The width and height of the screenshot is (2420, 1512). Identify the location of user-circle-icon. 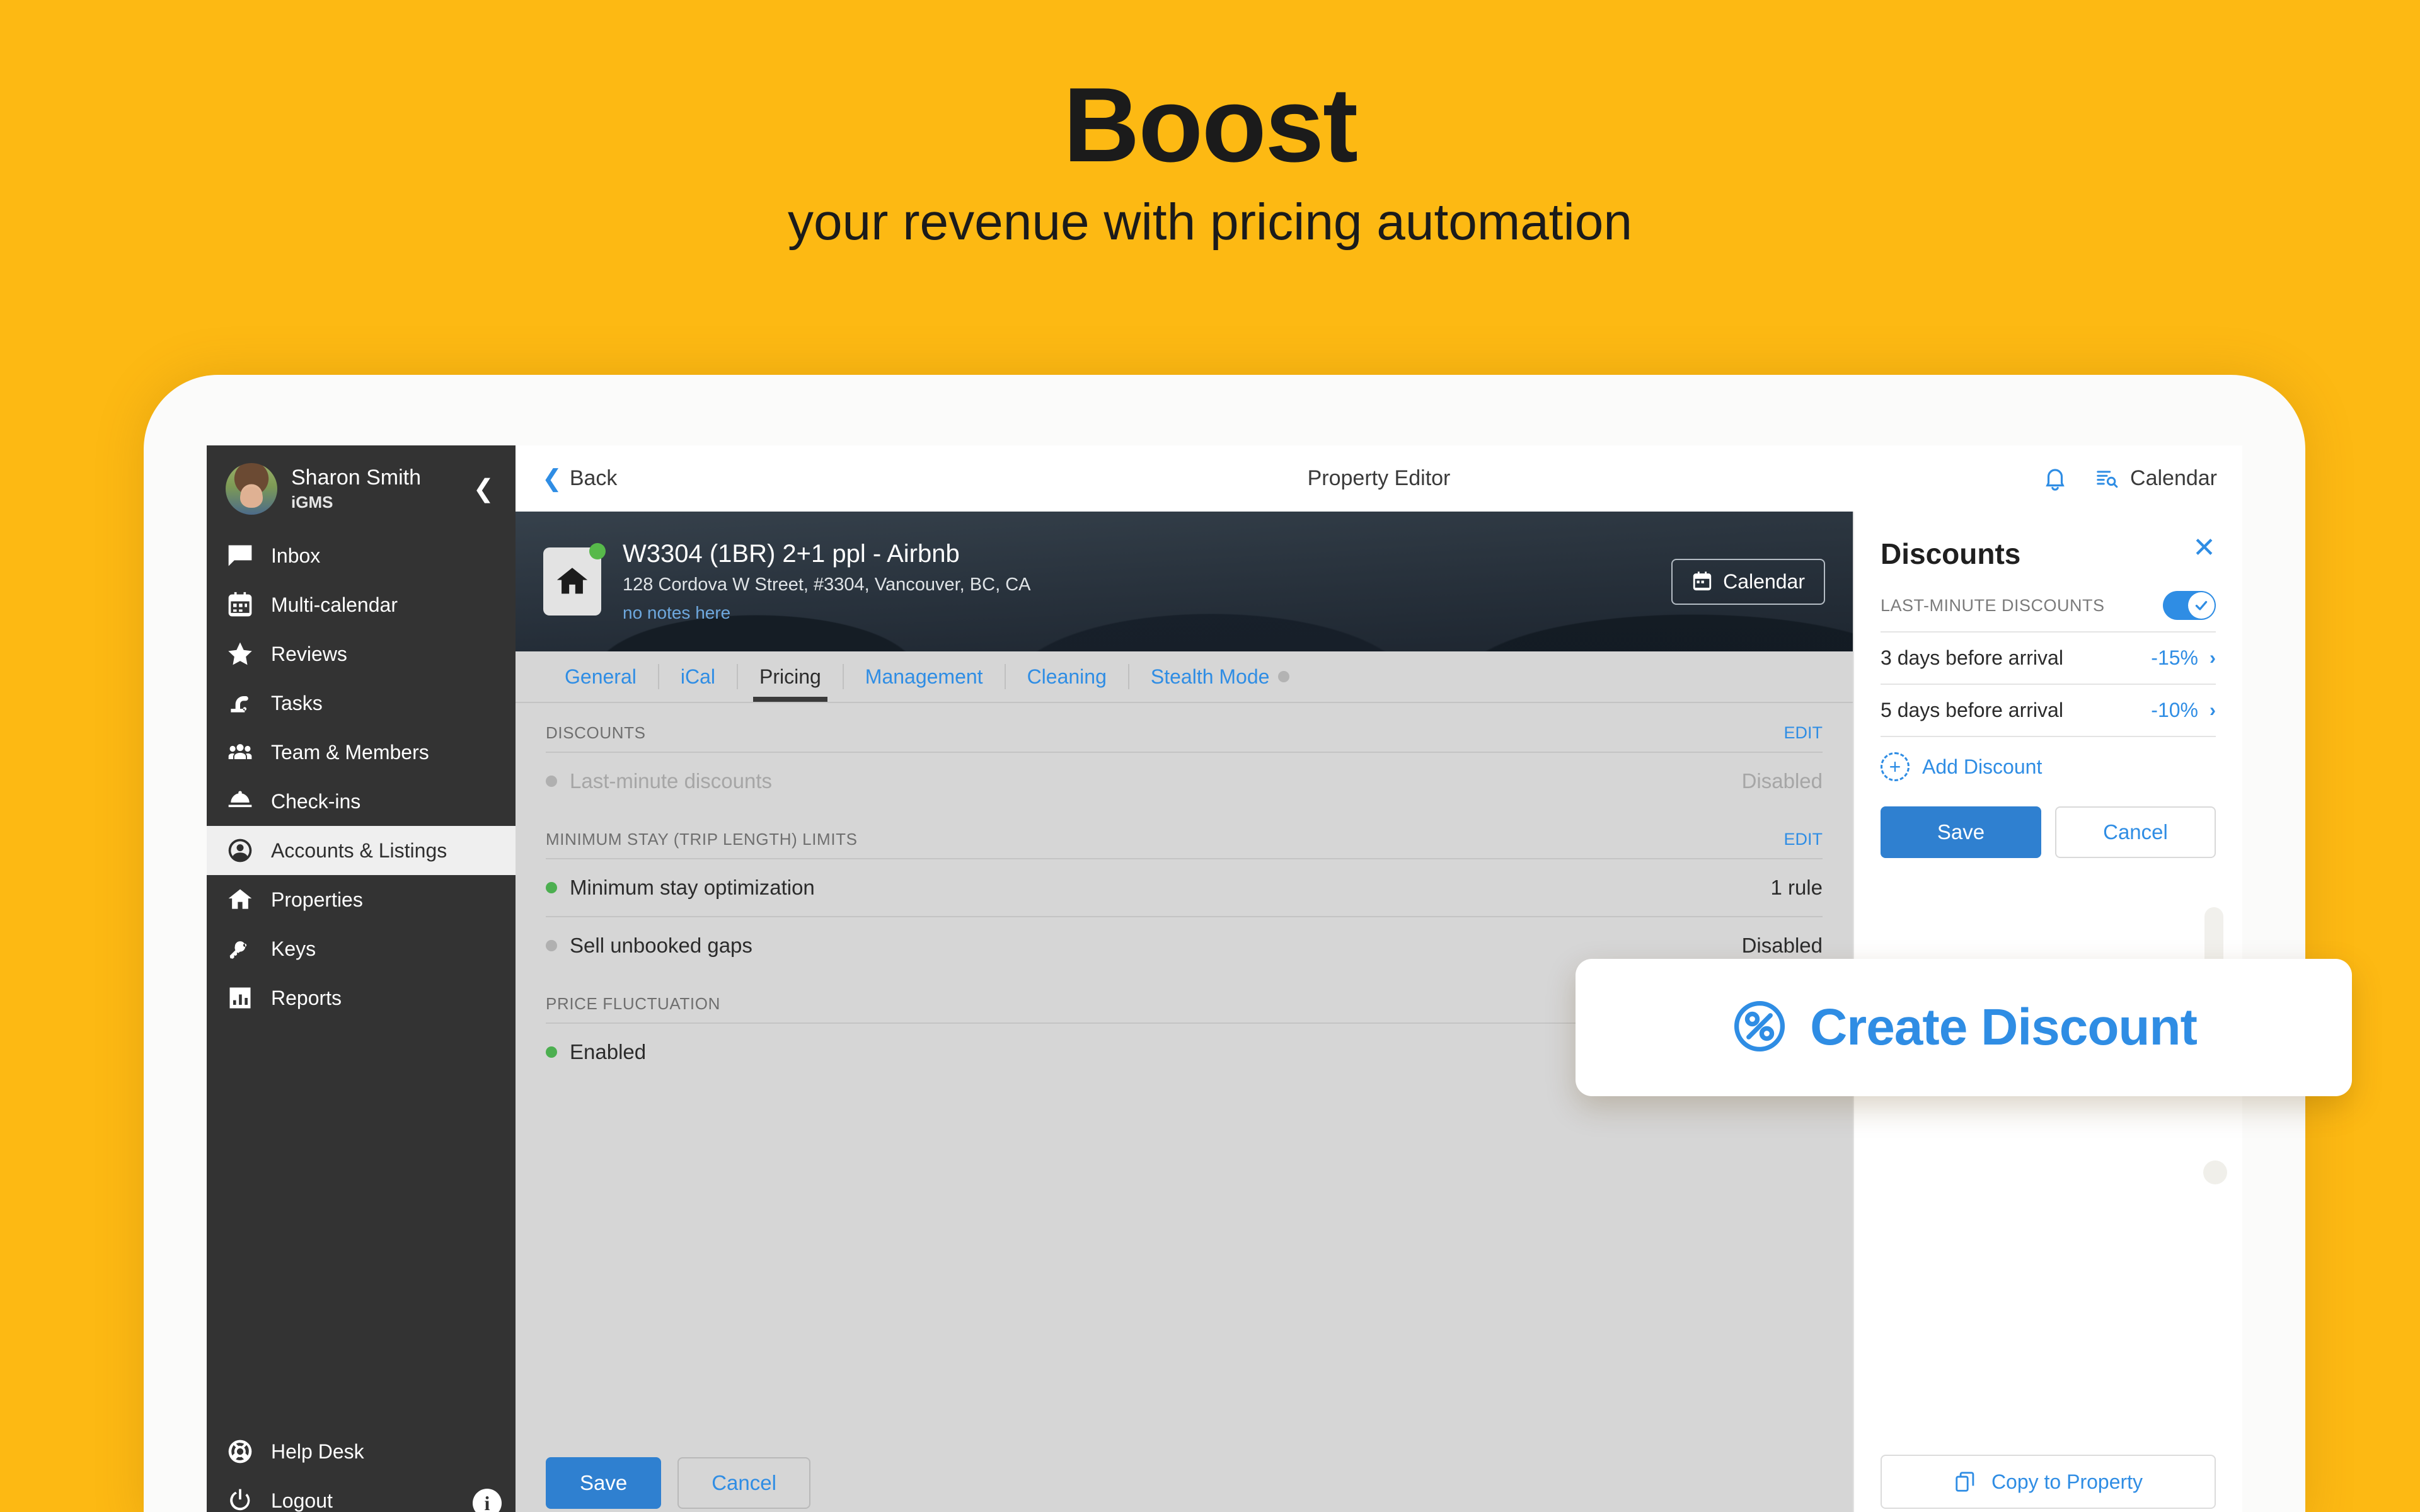
(241, 850).